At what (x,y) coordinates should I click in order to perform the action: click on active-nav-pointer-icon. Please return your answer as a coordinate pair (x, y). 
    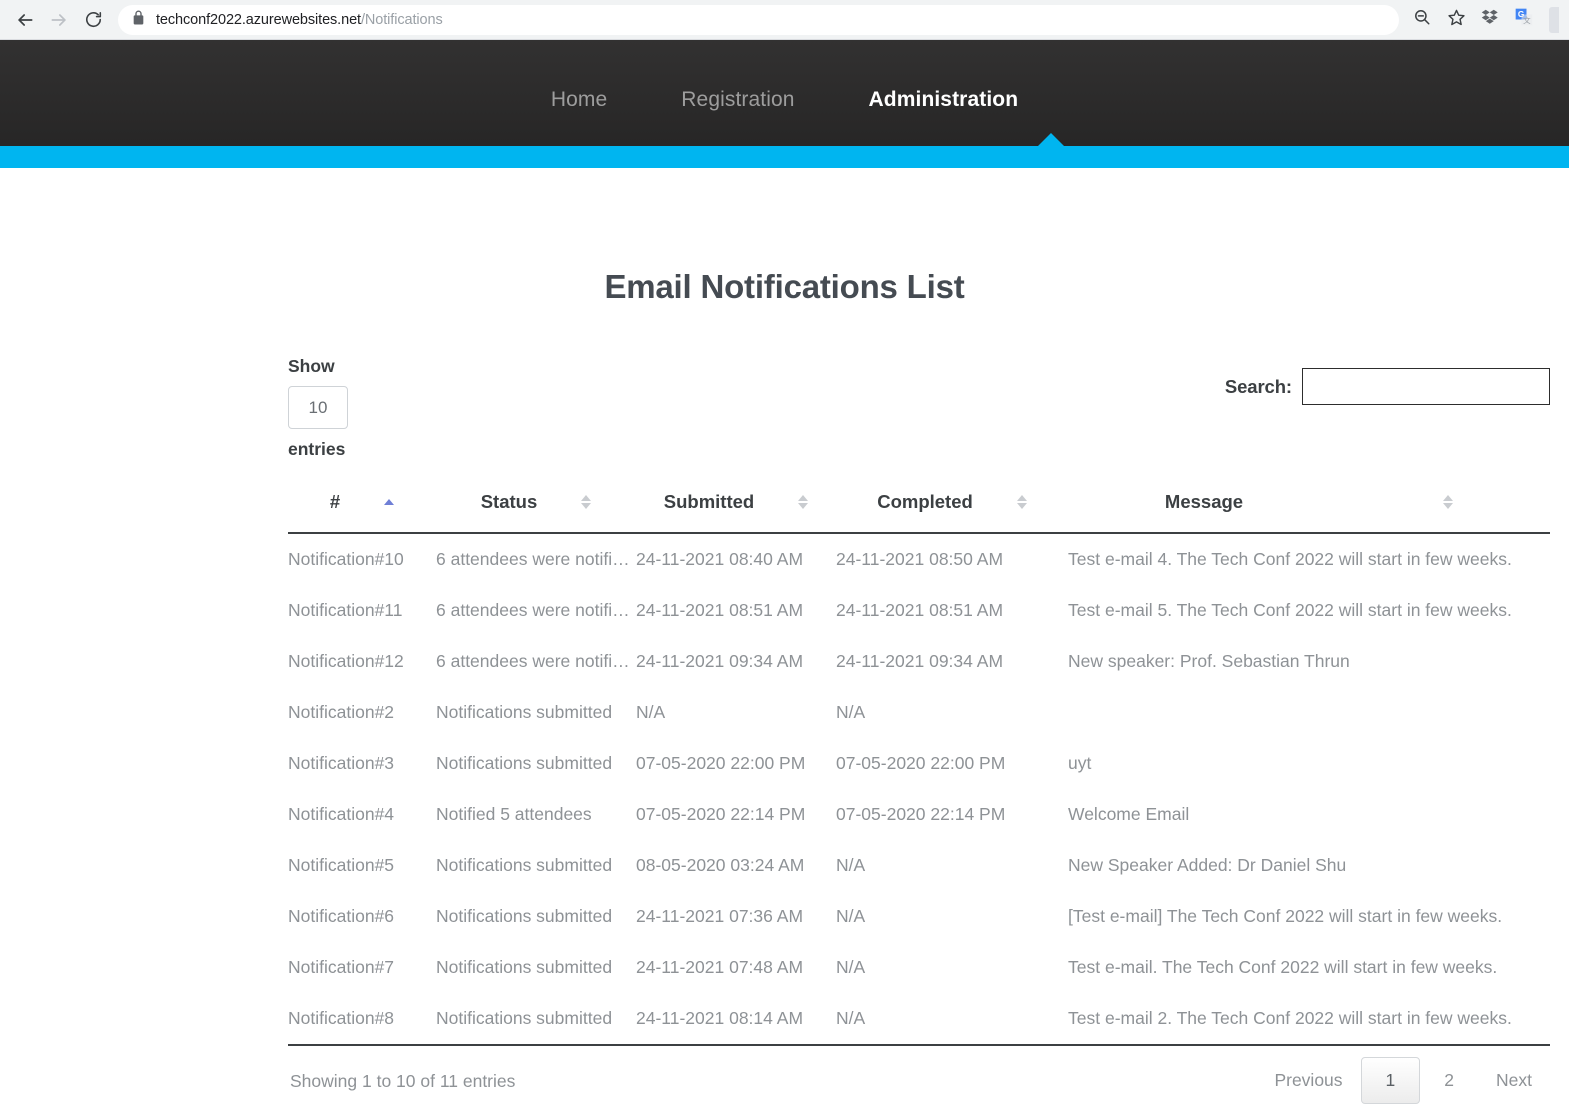
    Looking at the image, I should click on (1051, 140).